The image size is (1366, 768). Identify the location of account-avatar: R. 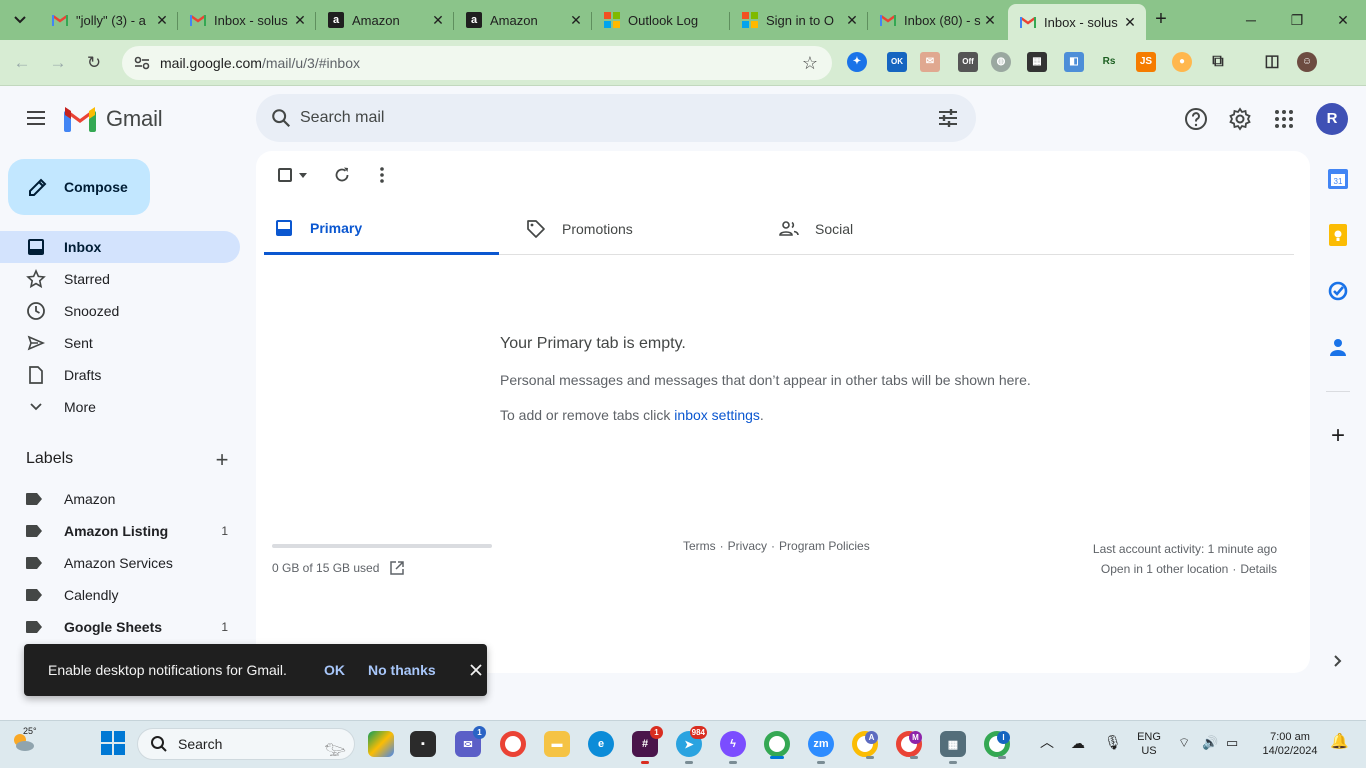
(1332, 119).